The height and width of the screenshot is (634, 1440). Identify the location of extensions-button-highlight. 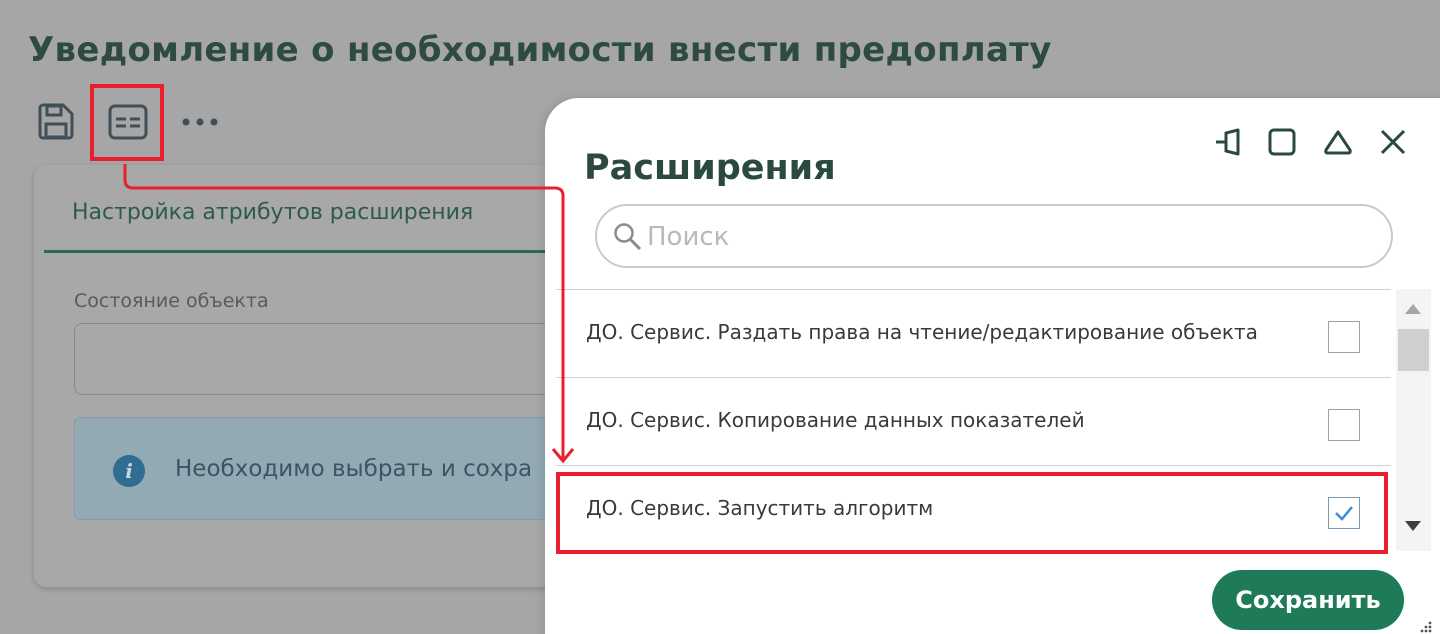
(127, 122).